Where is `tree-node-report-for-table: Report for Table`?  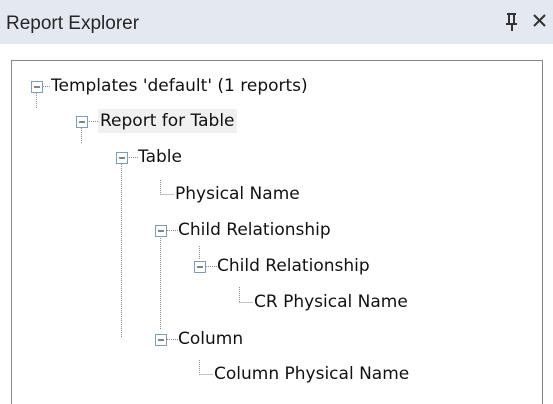
tree-node-report-for-table: Report for Table is located at coordinates (167, 121).